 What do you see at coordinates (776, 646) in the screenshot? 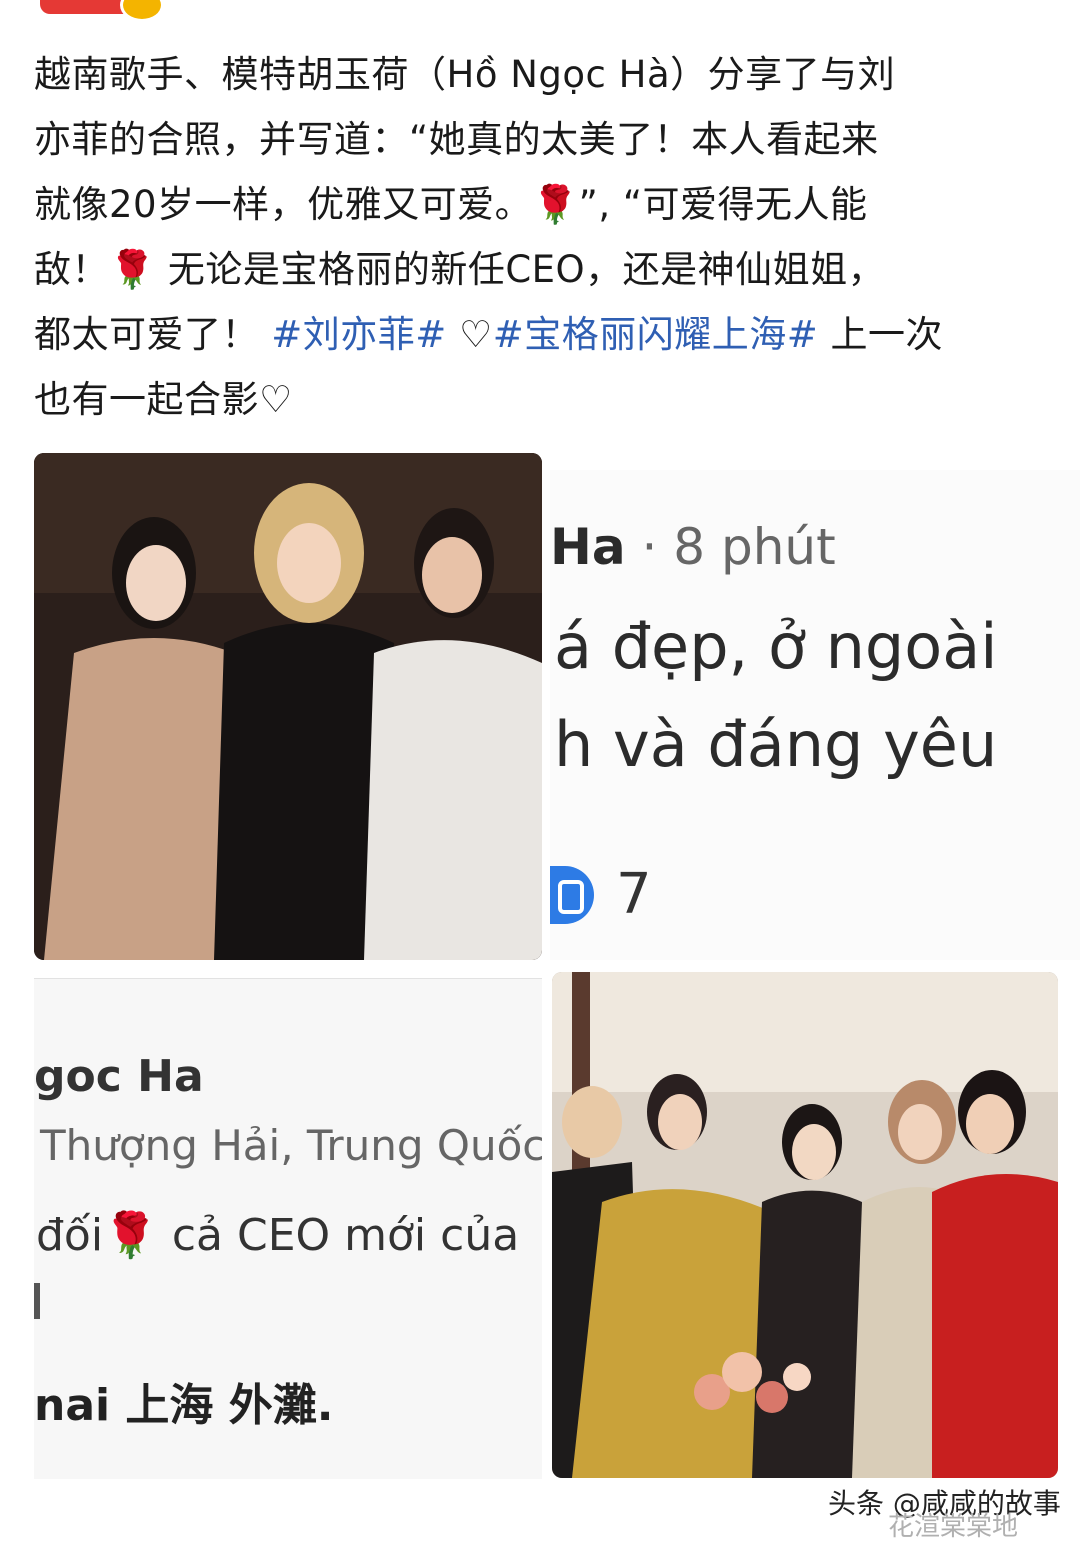
I see `fb-comment-line-1: á đẹp, ở ngoài` at bounding box center [776, 646].